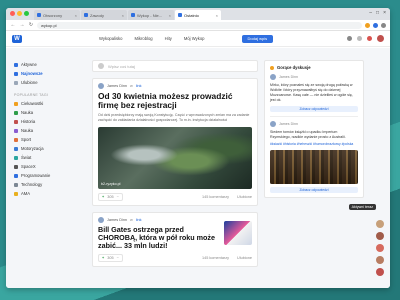  Describe the element at coordinates (175, 66) in the screenshot. I see `composer: Wpisz coś tutaj` at that location.